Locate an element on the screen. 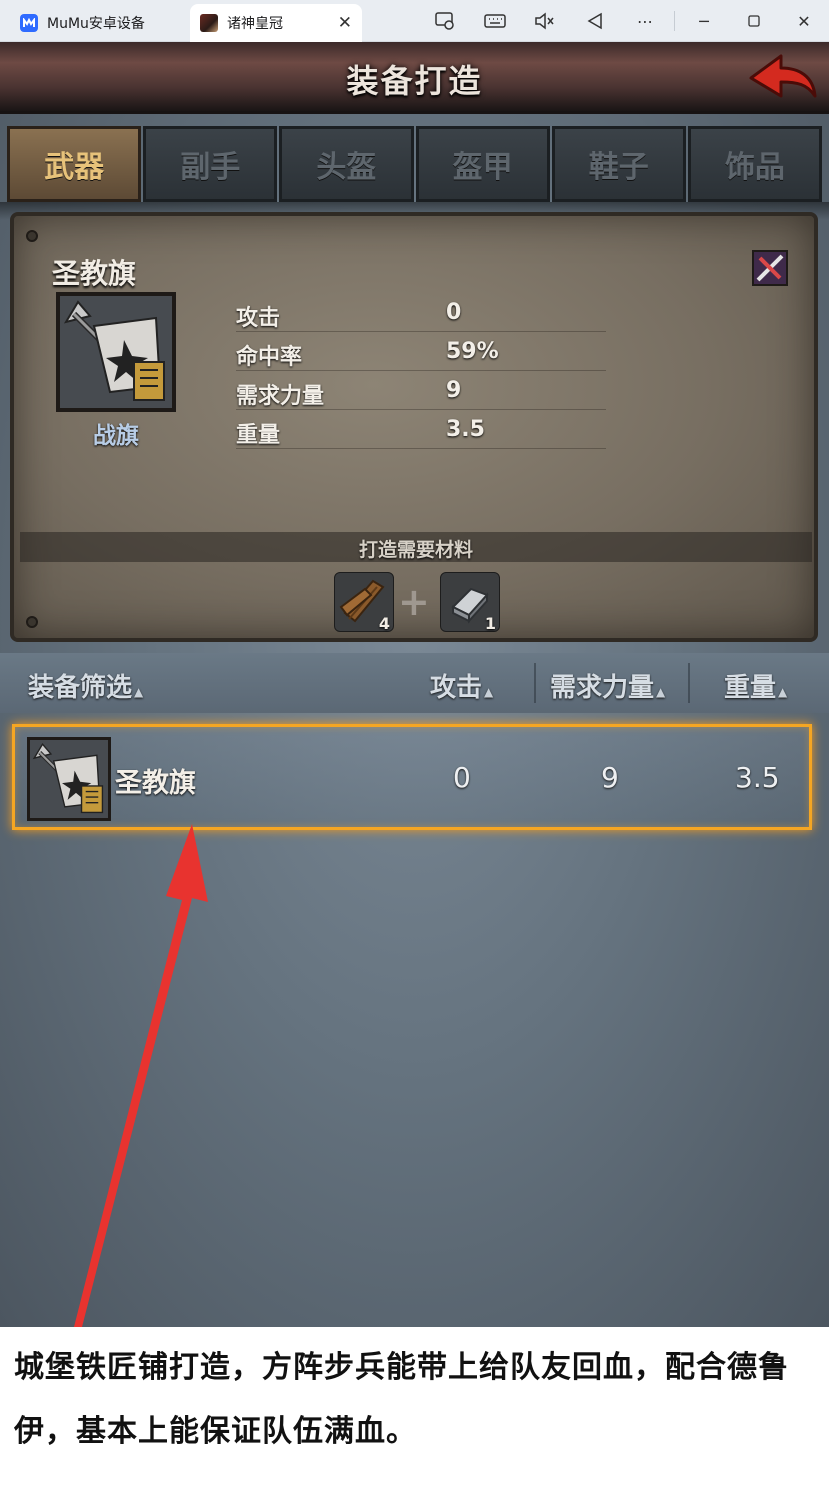 This screenshot has height=1512, width=829. plus-icon: + is located at coordinates (414, 602).